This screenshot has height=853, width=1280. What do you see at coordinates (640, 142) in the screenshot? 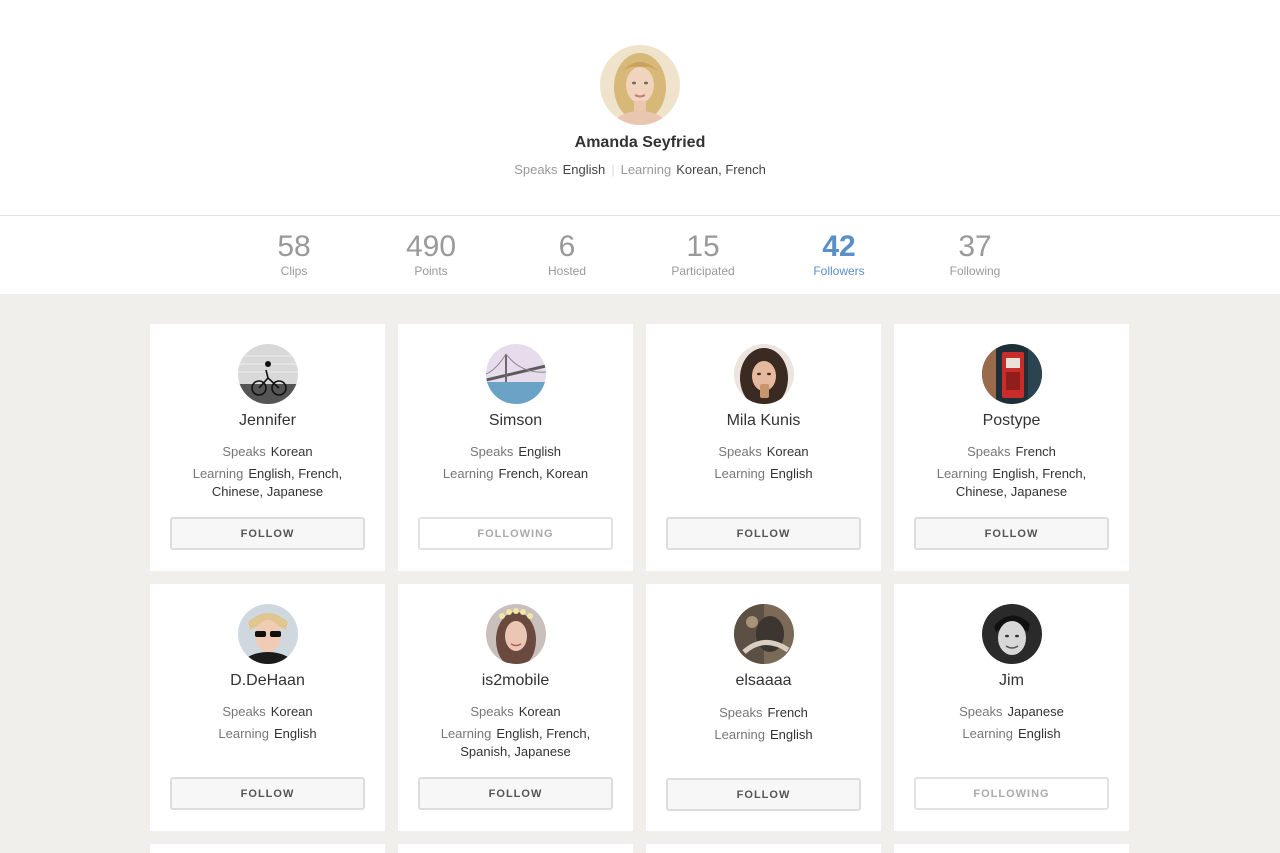
I see `profile-name: Amanda Seyfried` at bounding box center [640, 142].